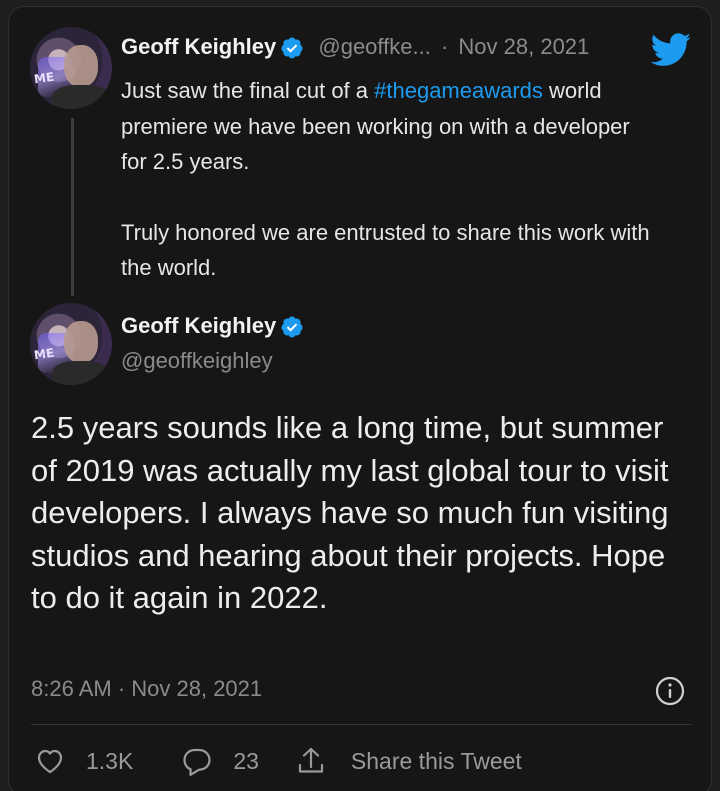  I want to click on info-icon, so click(670, 691).